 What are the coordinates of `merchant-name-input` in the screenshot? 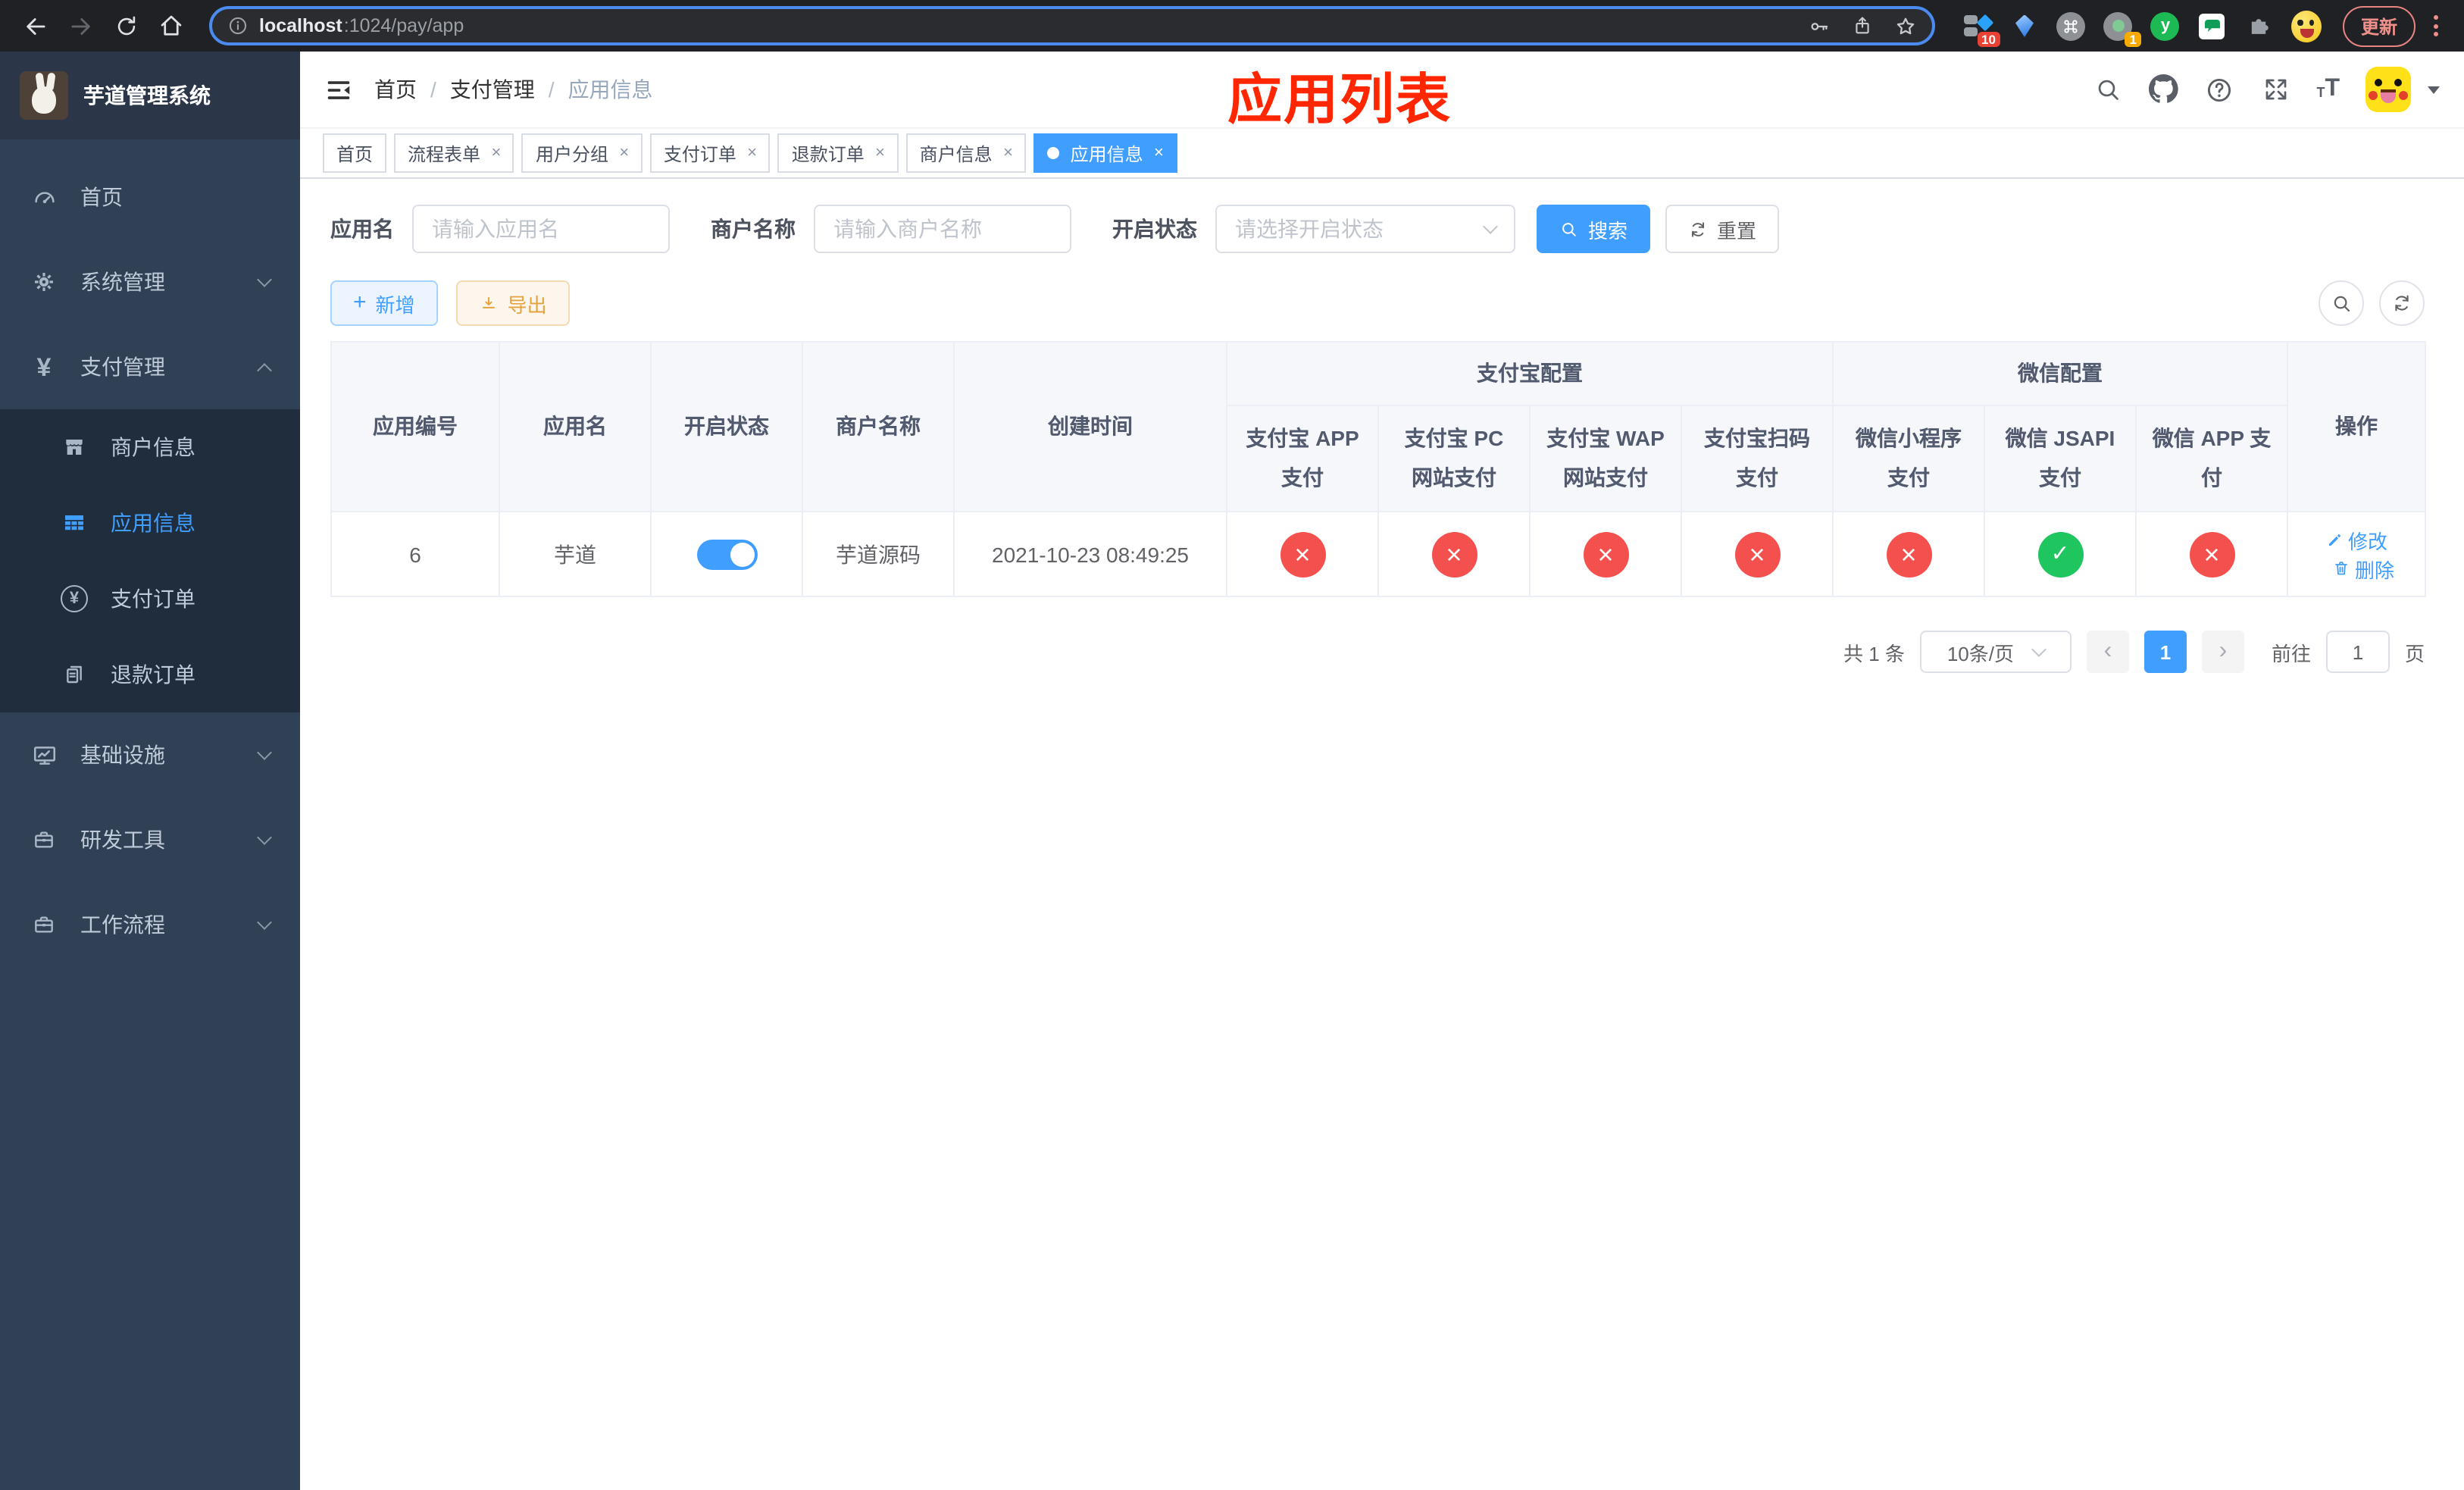 It's located at (942, 229).